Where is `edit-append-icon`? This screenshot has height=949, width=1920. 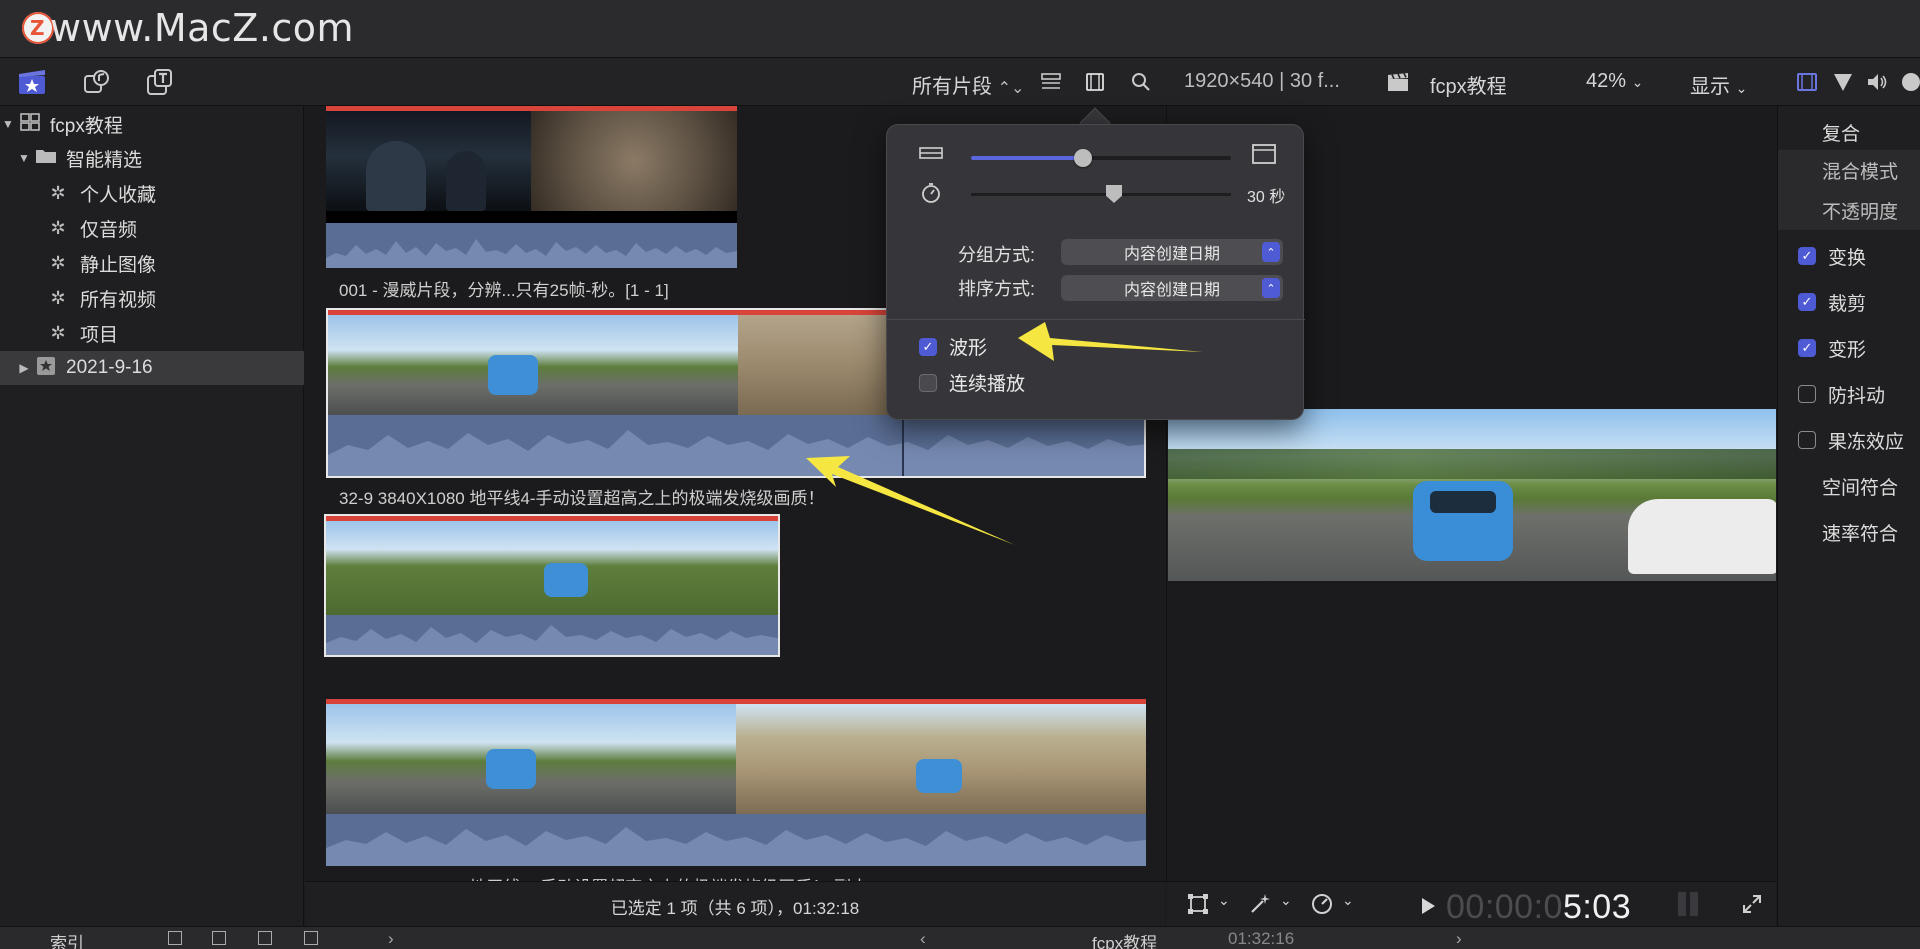 edit-append-icon is located at coordinates (175, 938).